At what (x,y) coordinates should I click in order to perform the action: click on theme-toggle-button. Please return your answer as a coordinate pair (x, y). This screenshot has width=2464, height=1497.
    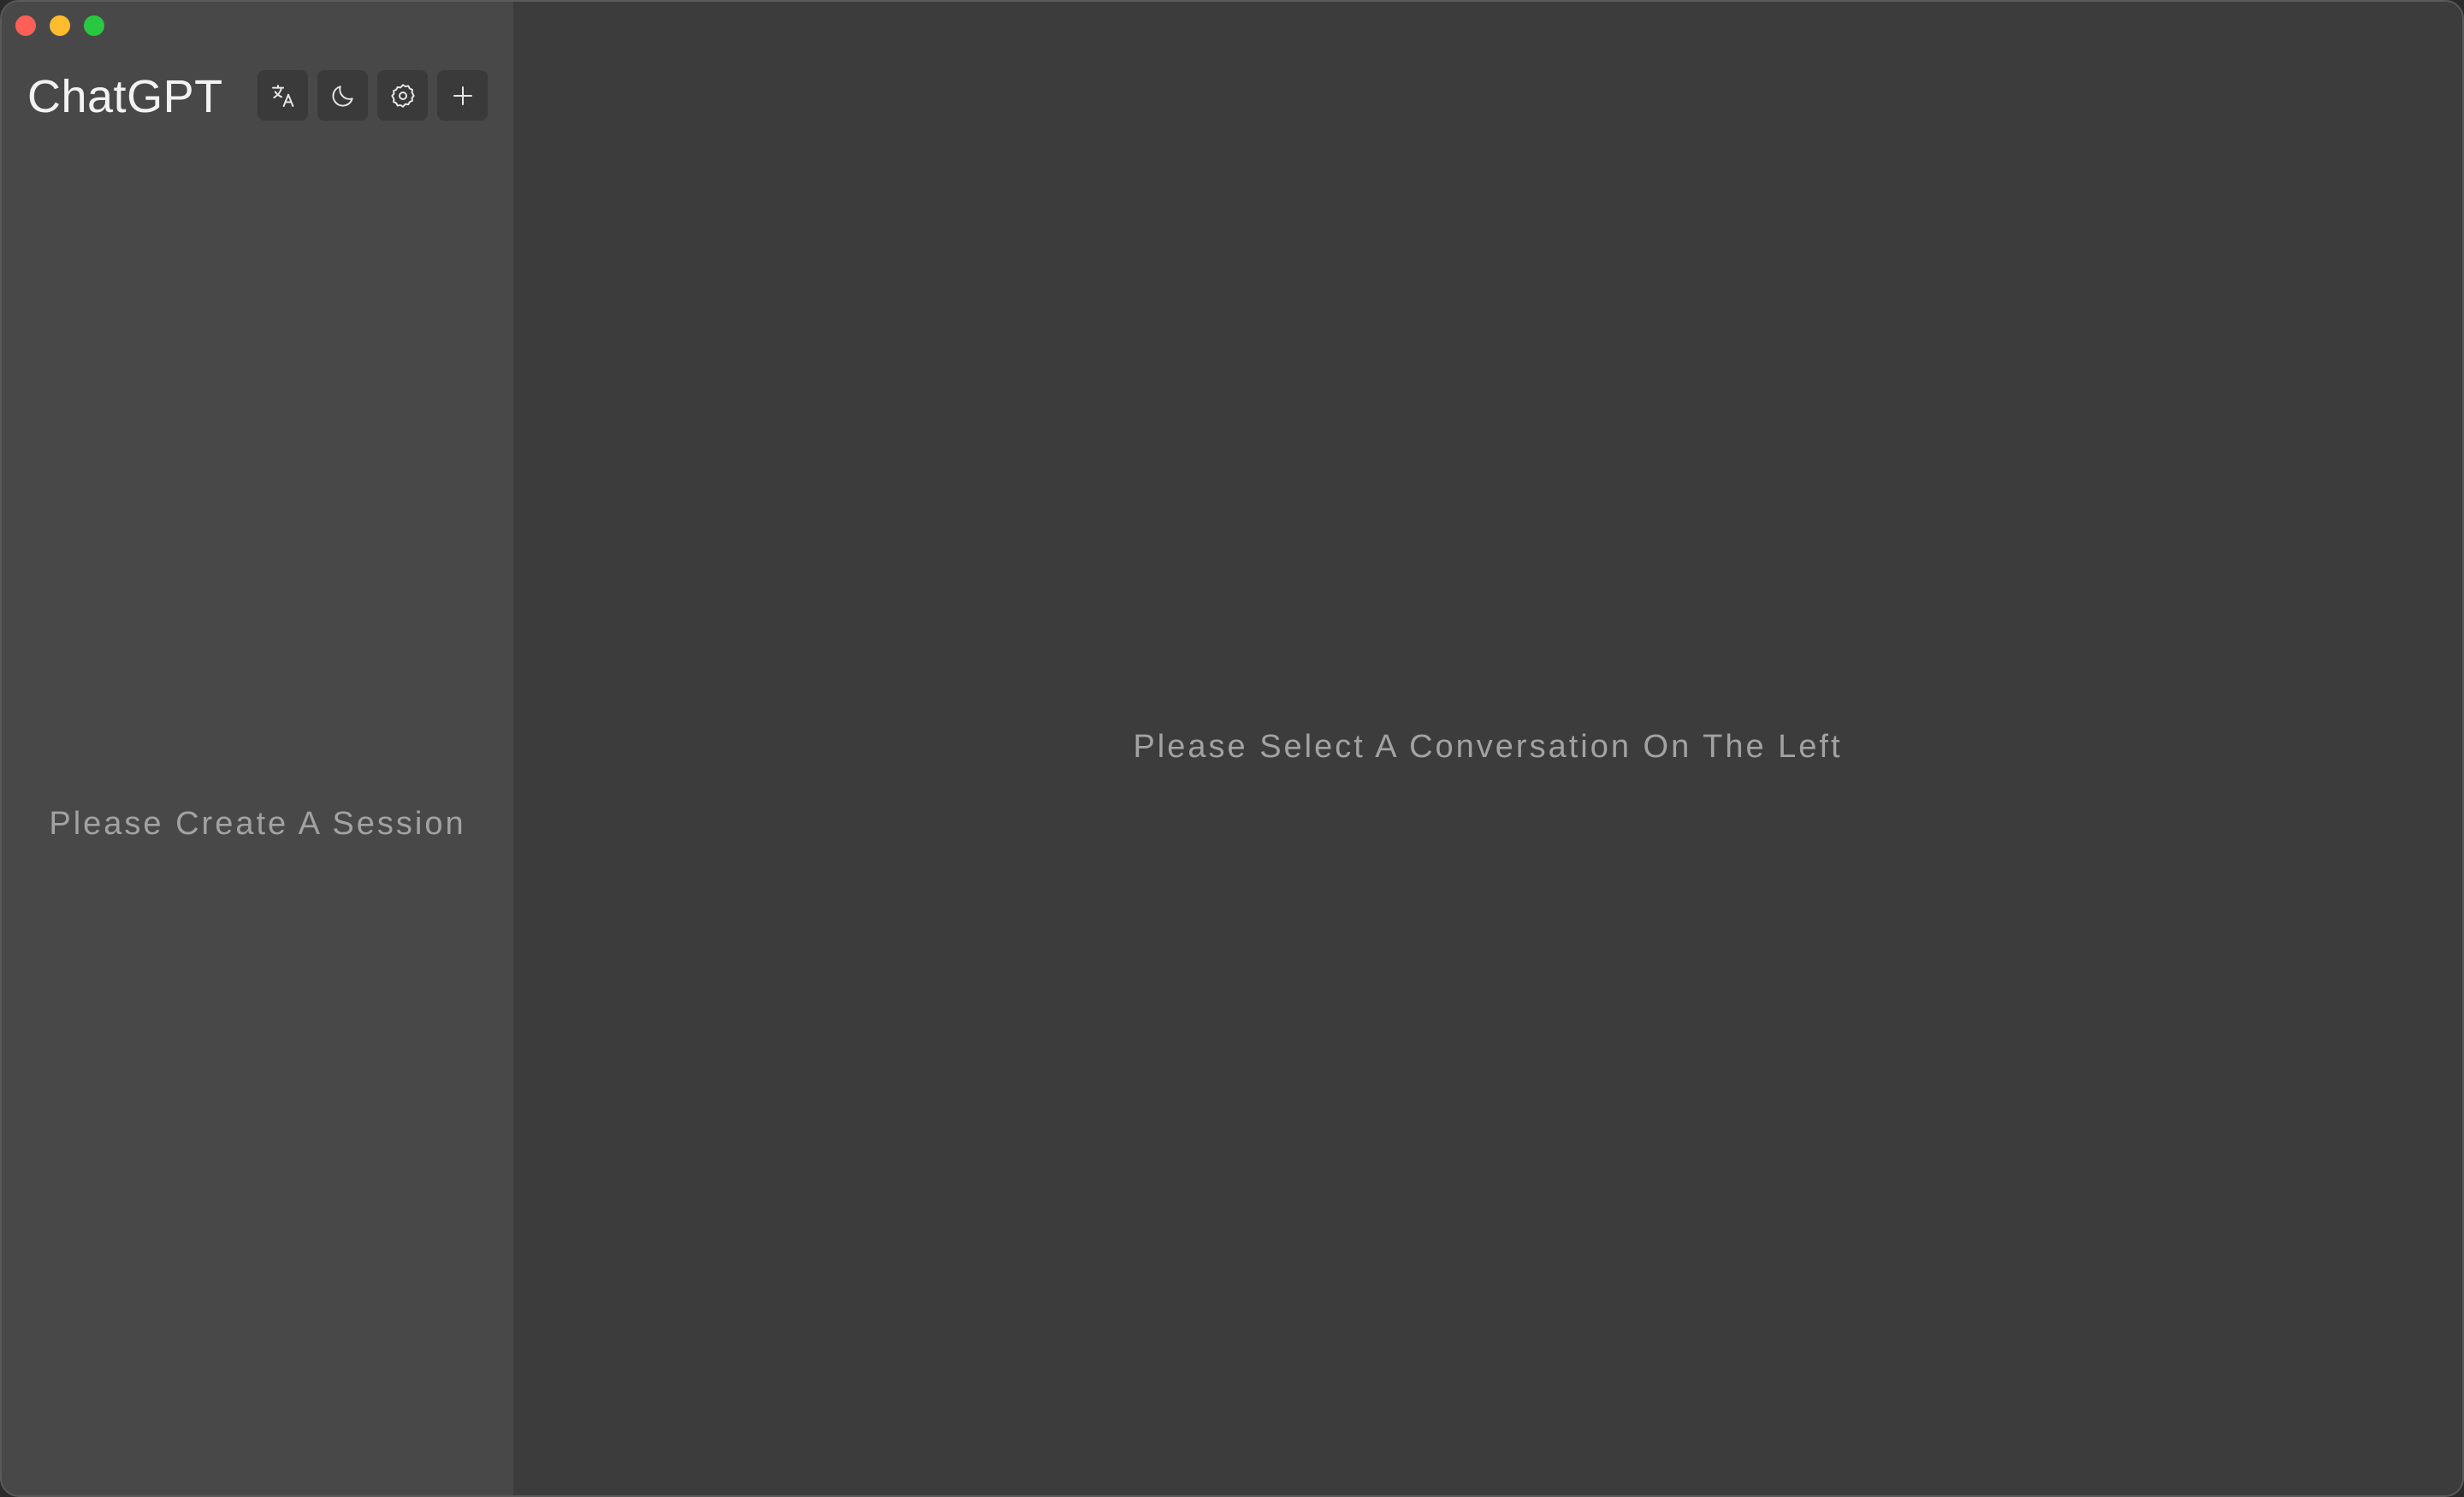
    Looking at the image, I should click on (342, 95).